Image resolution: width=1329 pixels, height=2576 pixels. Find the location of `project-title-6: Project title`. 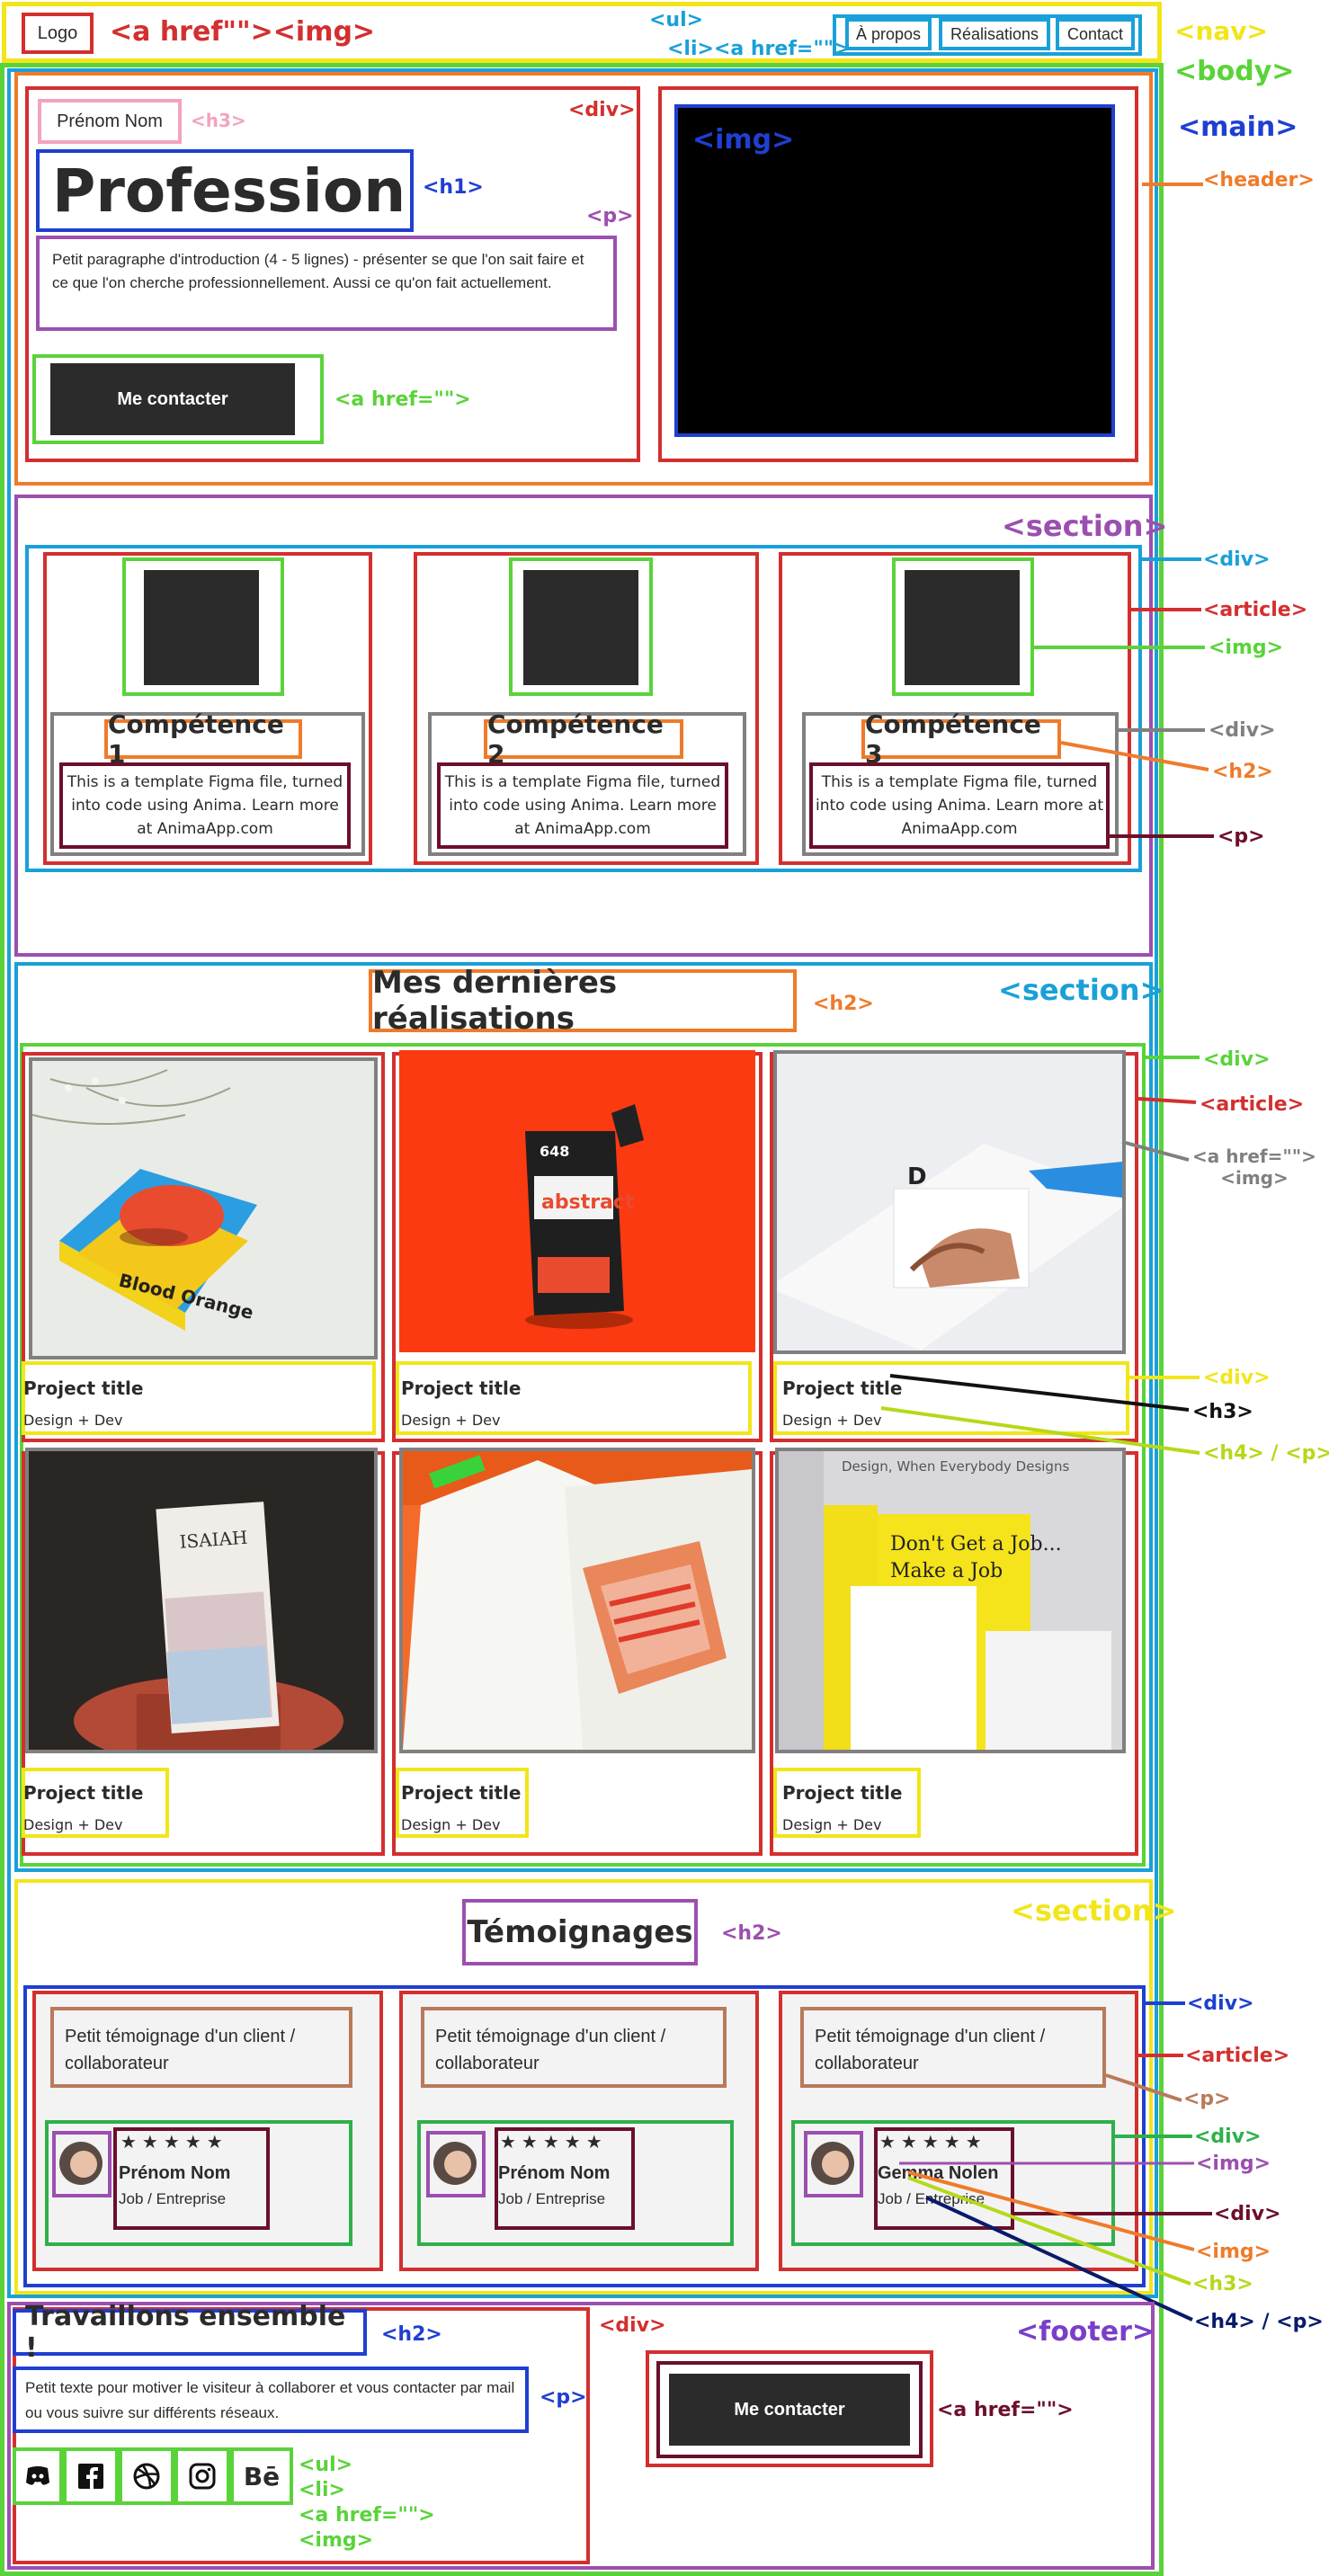

project-title-6: Project title is located at coordinates (842, 1793).